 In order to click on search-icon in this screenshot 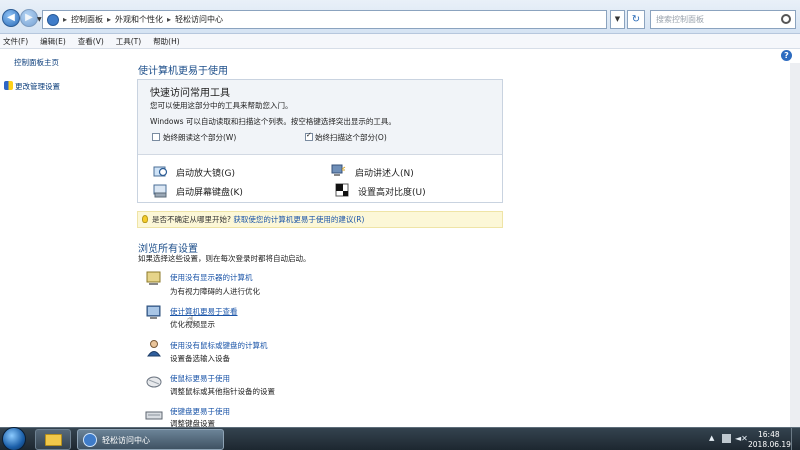, I will do `click(786, 19)`.